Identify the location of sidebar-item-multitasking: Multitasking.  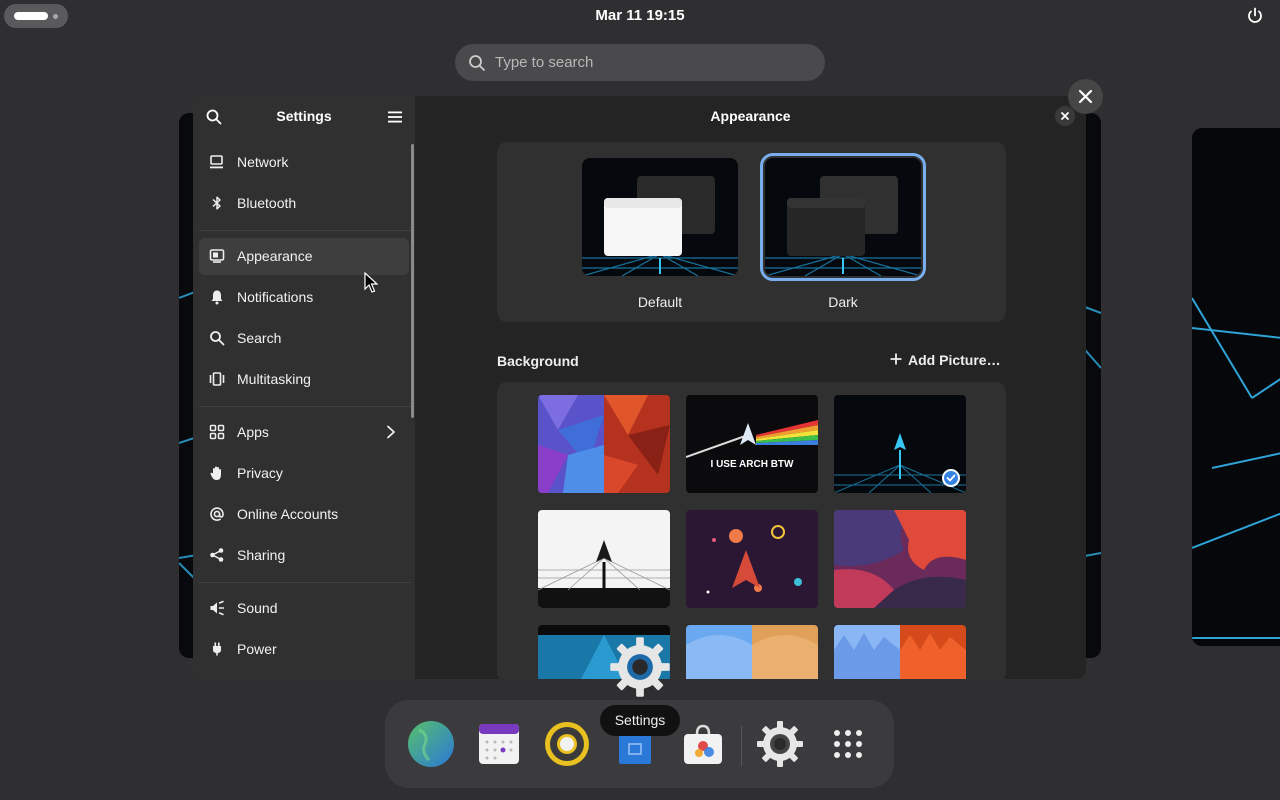
(304, 379).